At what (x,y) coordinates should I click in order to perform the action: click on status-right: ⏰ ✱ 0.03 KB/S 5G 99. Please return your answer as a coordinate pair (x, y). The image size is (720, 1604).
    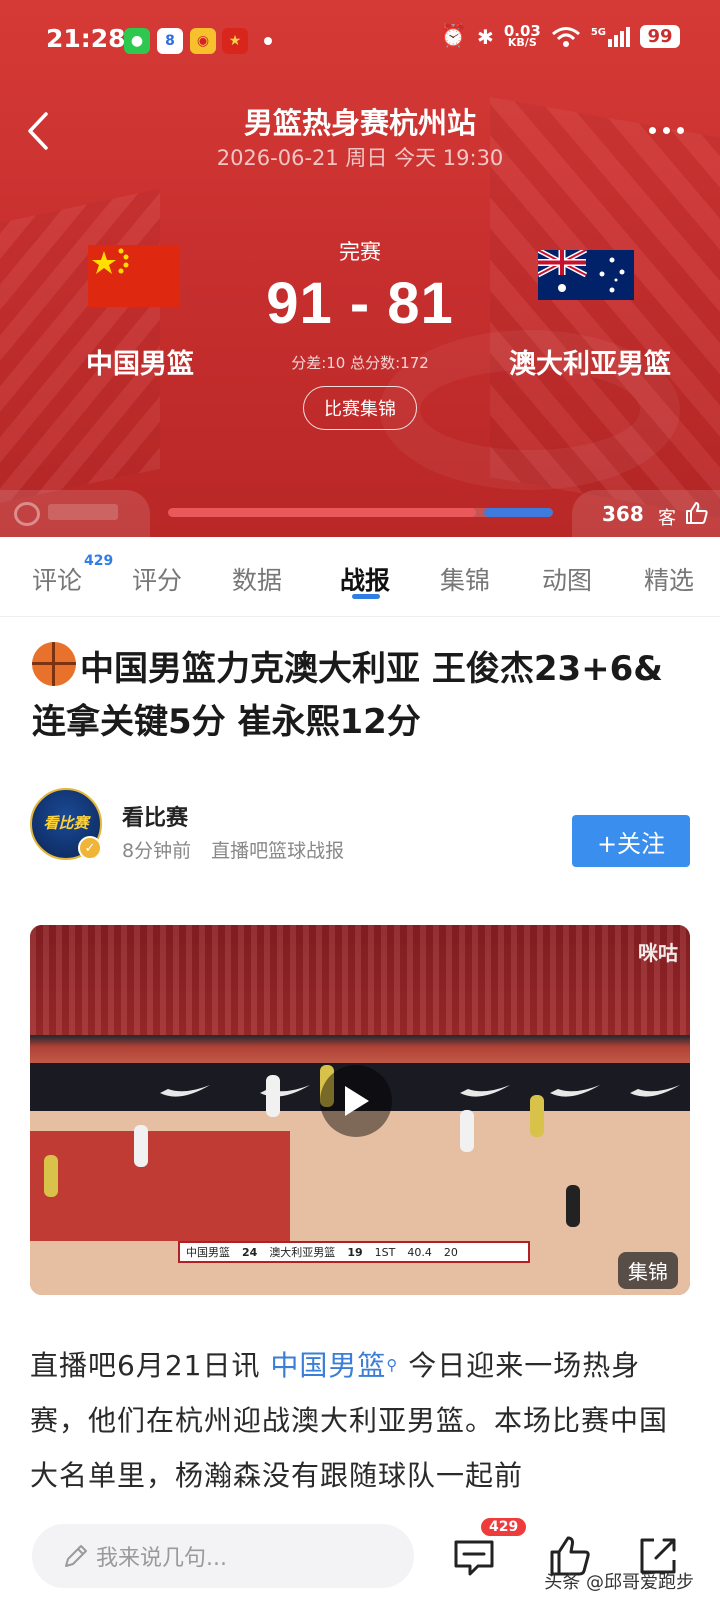
    Looking at the image, I should click on (559, 35).